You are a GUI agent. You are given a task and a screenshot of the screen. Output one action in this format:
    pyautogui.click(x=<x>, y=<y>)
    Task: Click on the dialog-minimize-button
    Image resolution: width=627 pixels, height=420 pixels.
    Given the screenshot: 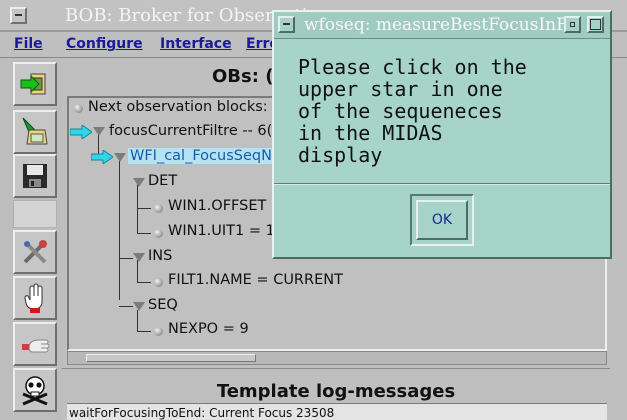 What is the action you would take?
    pyautogui.click(x=572, y=24)
    